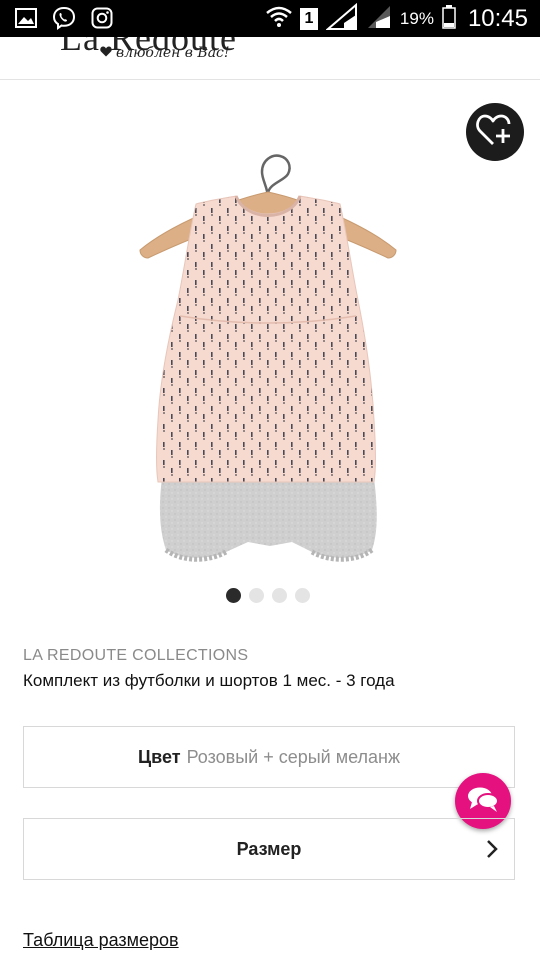 This screenshot has width=540, height=960. What do you see at coordinates (106, 53) in the screenshot?
I see `heart-icon` at bounding box center [106, 53].